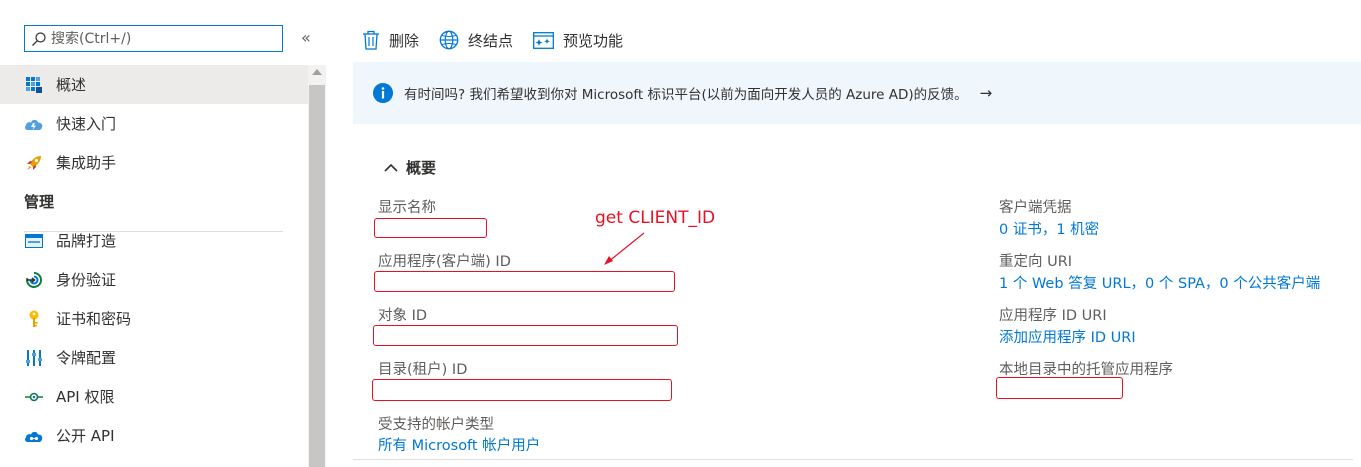 The image size is (1361, 467). I want to click on search-box, so click(153, 38).